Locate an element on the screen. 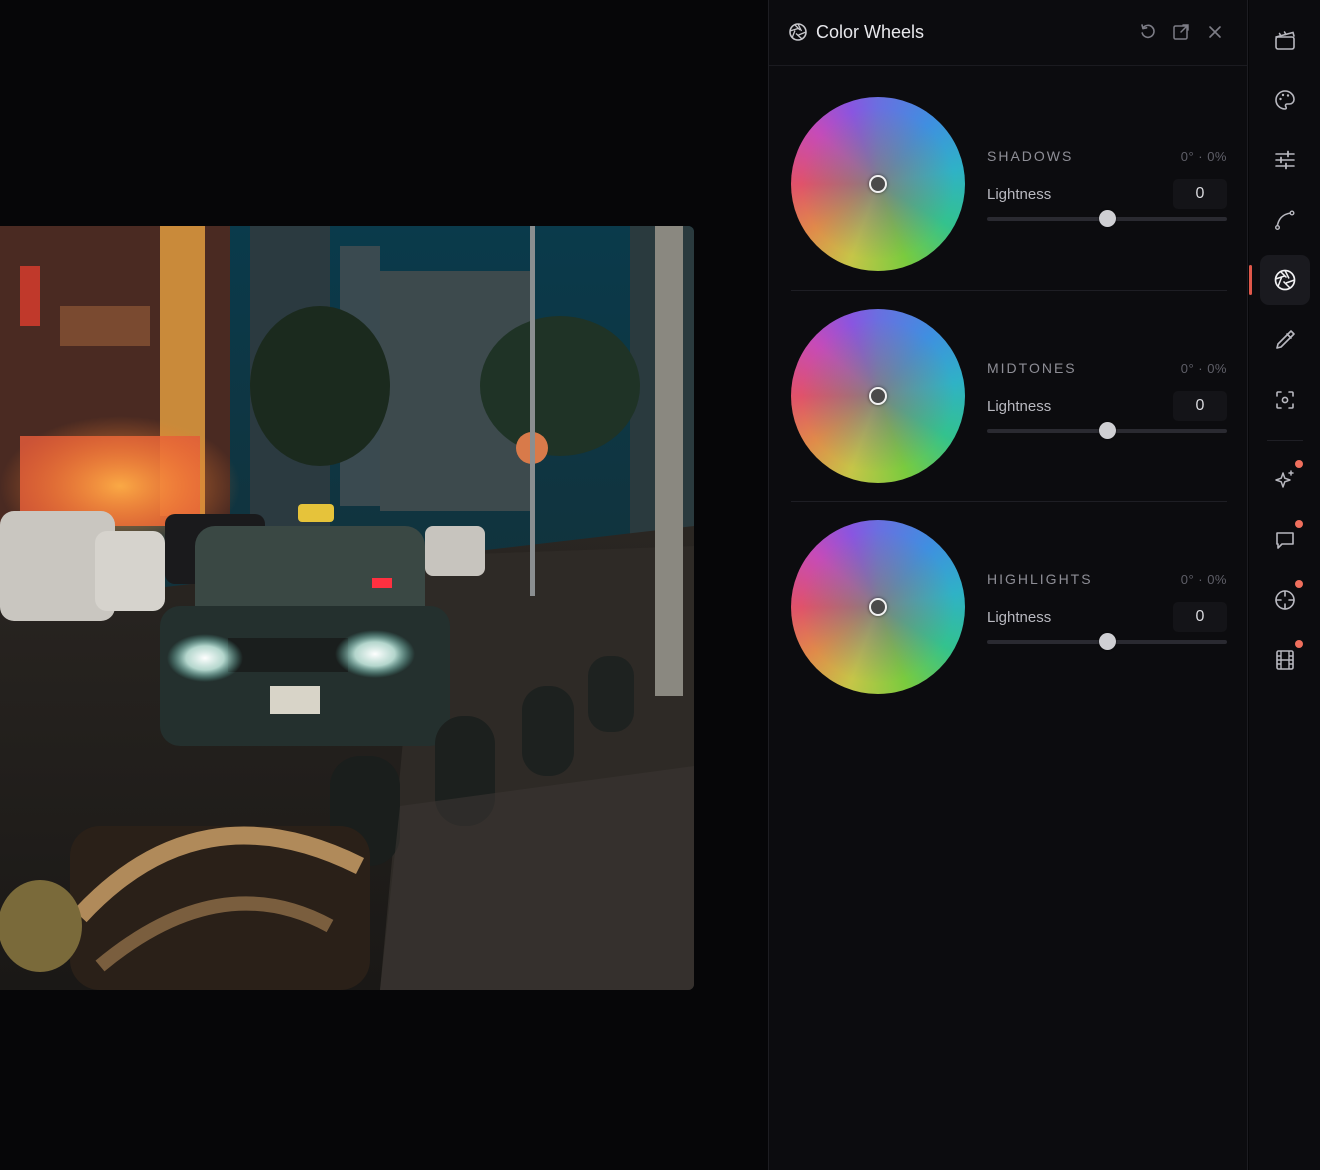 The width and height of the screenshot is (1320, 1170). tool-media is located at coordinates (1285, 40).